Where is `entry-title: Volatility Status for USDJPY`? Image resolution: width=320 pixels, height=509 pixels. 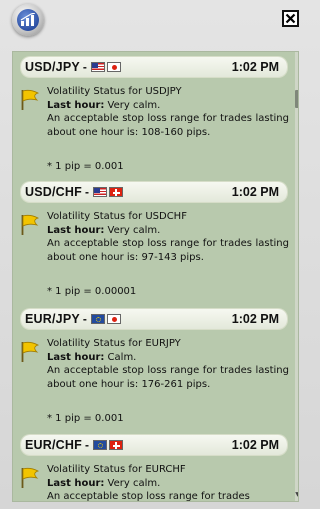
entry-title: Volatility Status for USDJPY is located at coordinates (114, 91).